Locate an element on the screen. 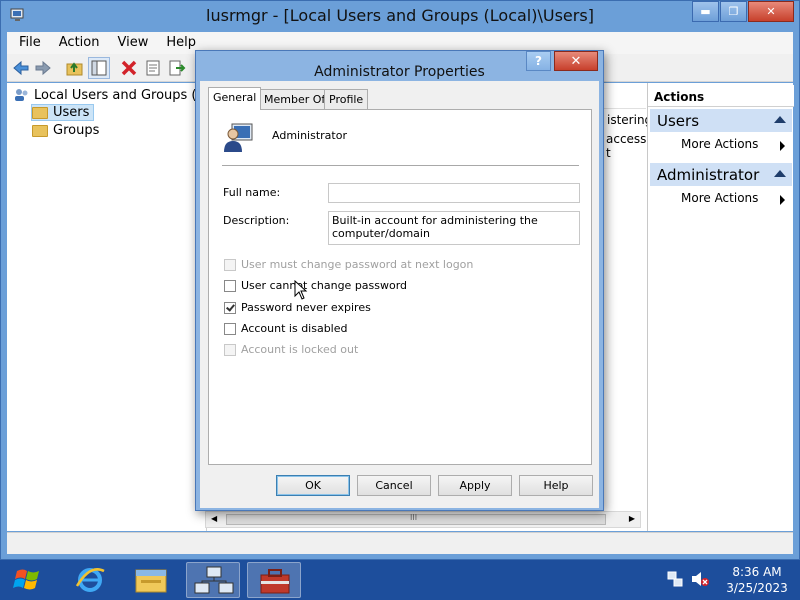  toolbox-icon is located at coordinates (275, 581).